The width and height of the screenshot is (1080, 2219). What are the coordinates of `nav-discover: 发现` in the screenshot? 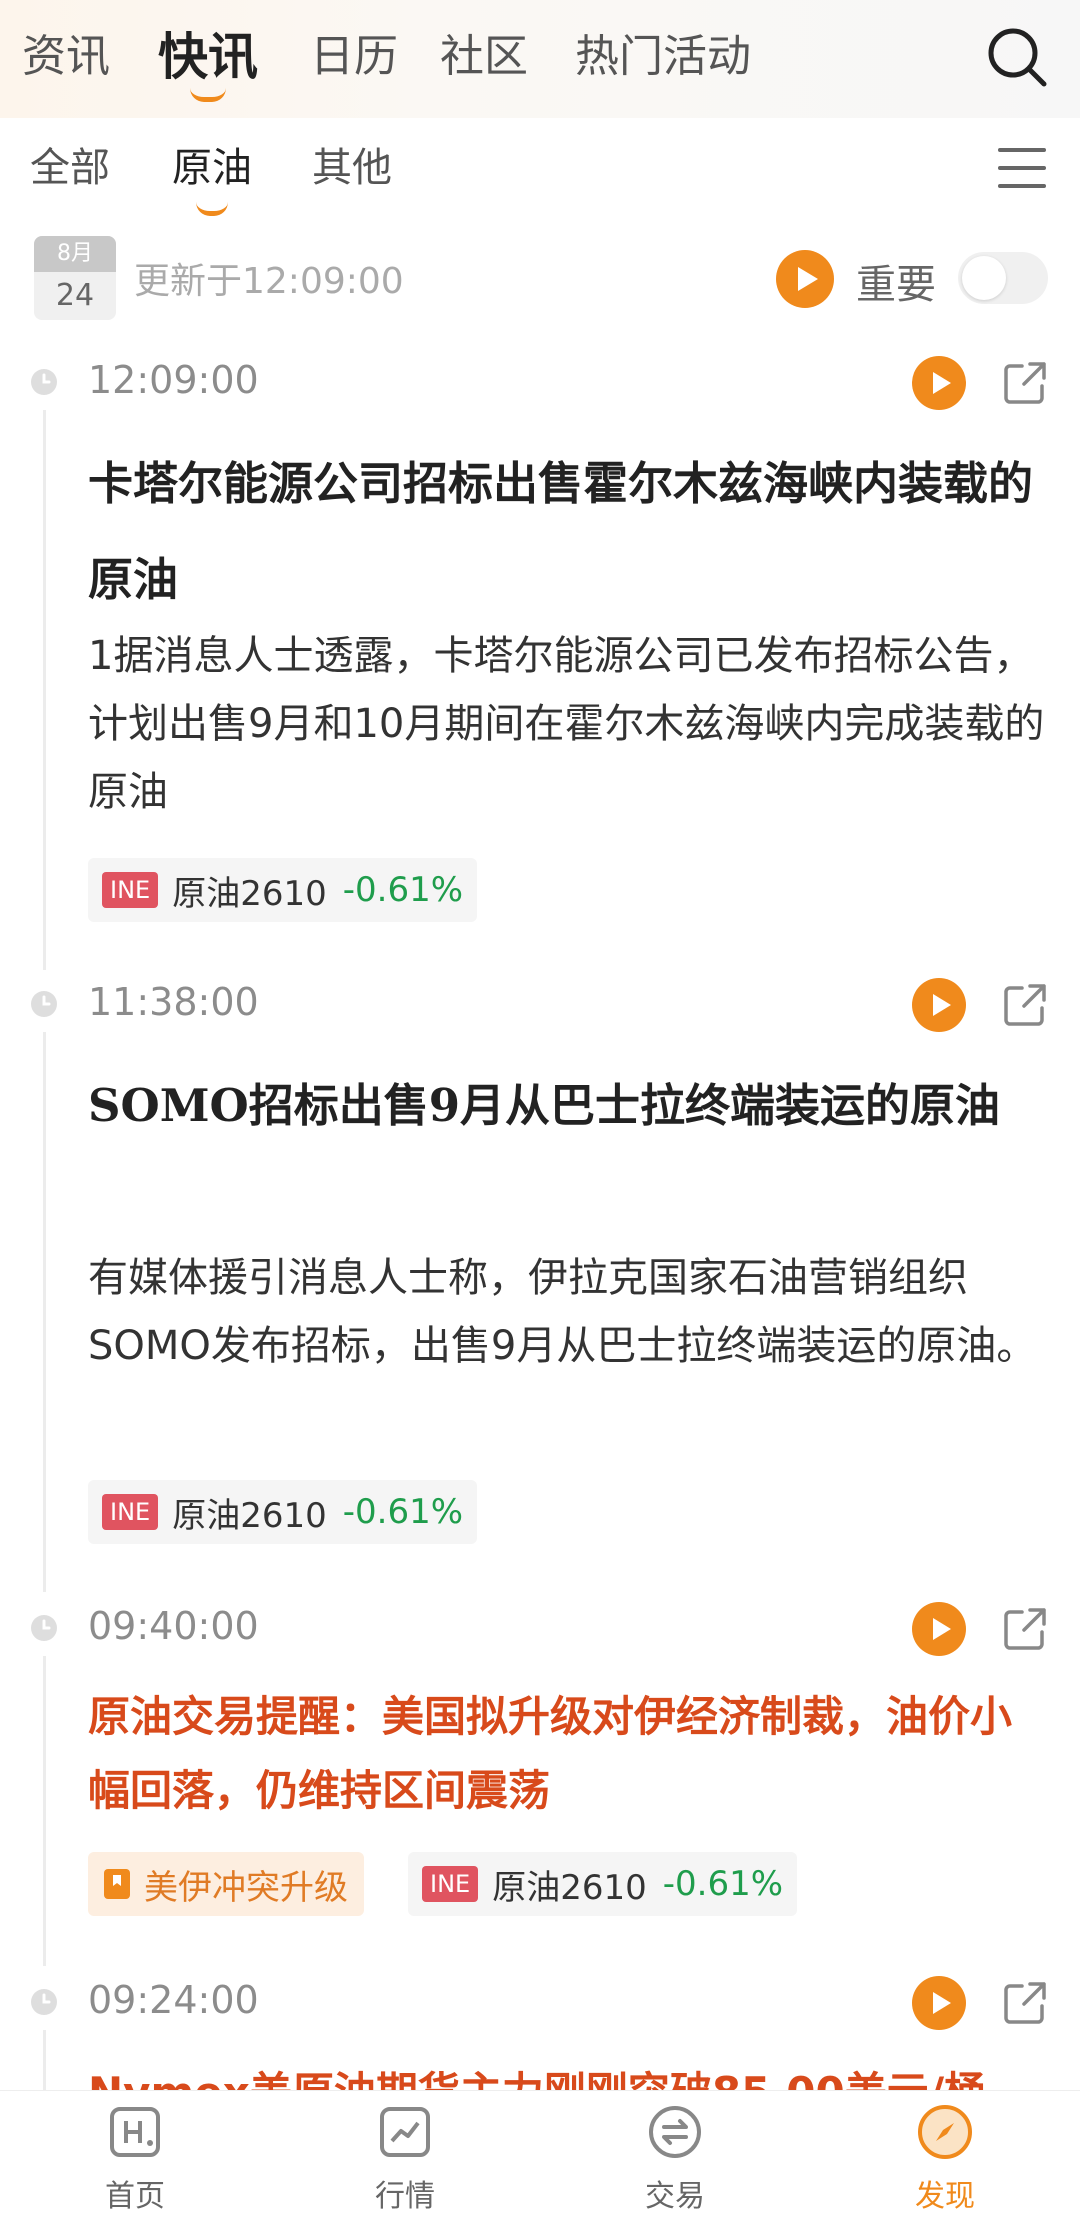 It's located at (945, 2159).